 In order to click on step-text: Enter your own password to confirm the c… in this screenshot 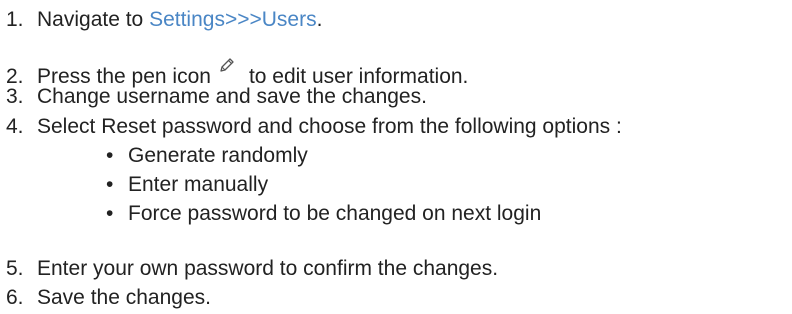, I will do `click(268, 268)`.